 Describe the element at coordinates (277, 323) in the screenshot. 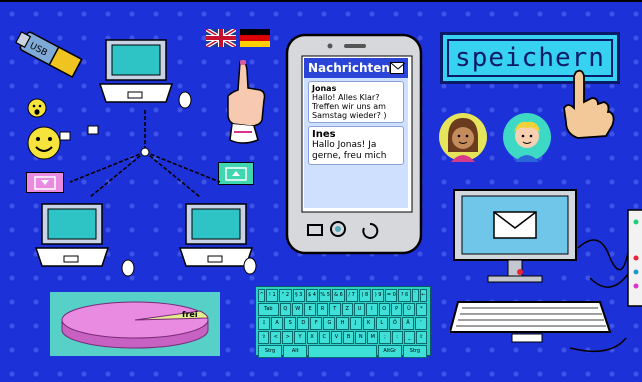

I see `keyboard-key: A` at that location.